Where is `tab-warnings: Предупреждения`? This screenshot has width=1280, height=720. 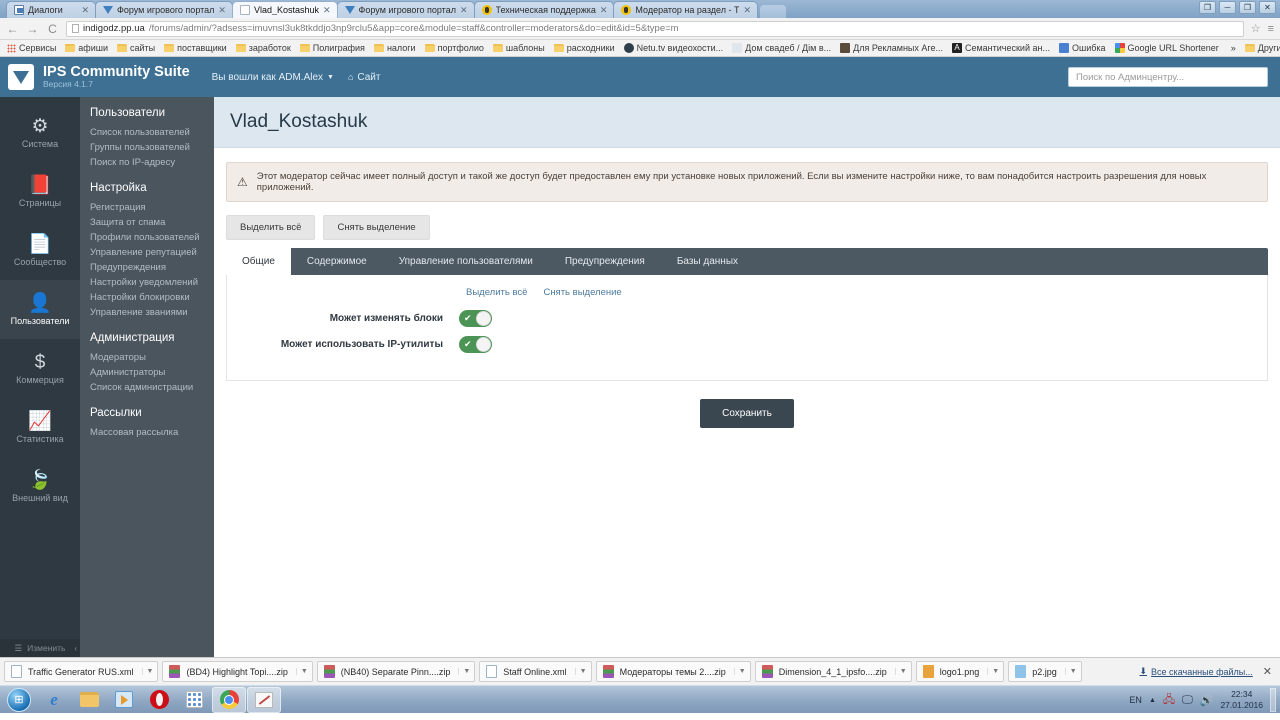 tab-warnings: Предупреждения is located at coordinates (605, 261).